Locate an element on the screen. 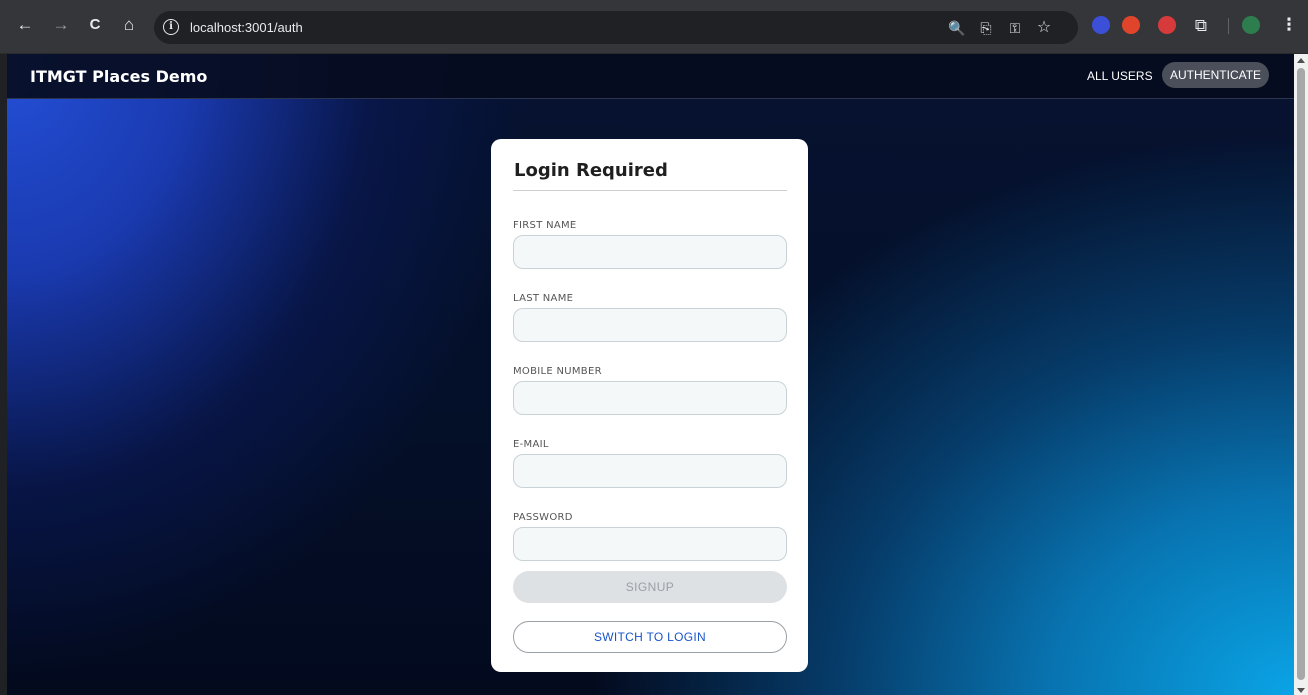  last-name-field is located at coordinates (650, 325).